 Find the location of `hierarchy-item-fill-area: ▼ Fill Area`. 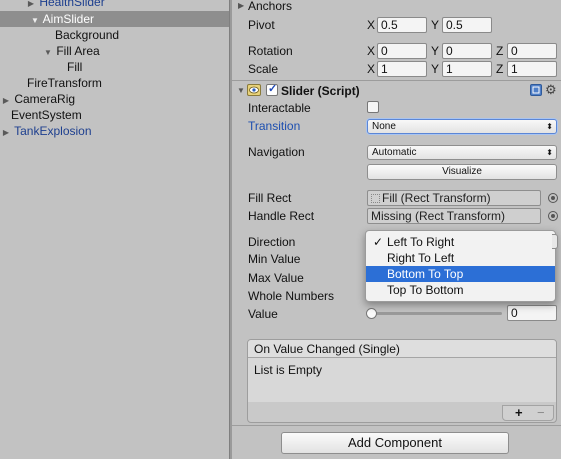

hierarchy-item-fill-area: ▼ Fill Area is located at coordinates (71, 51).